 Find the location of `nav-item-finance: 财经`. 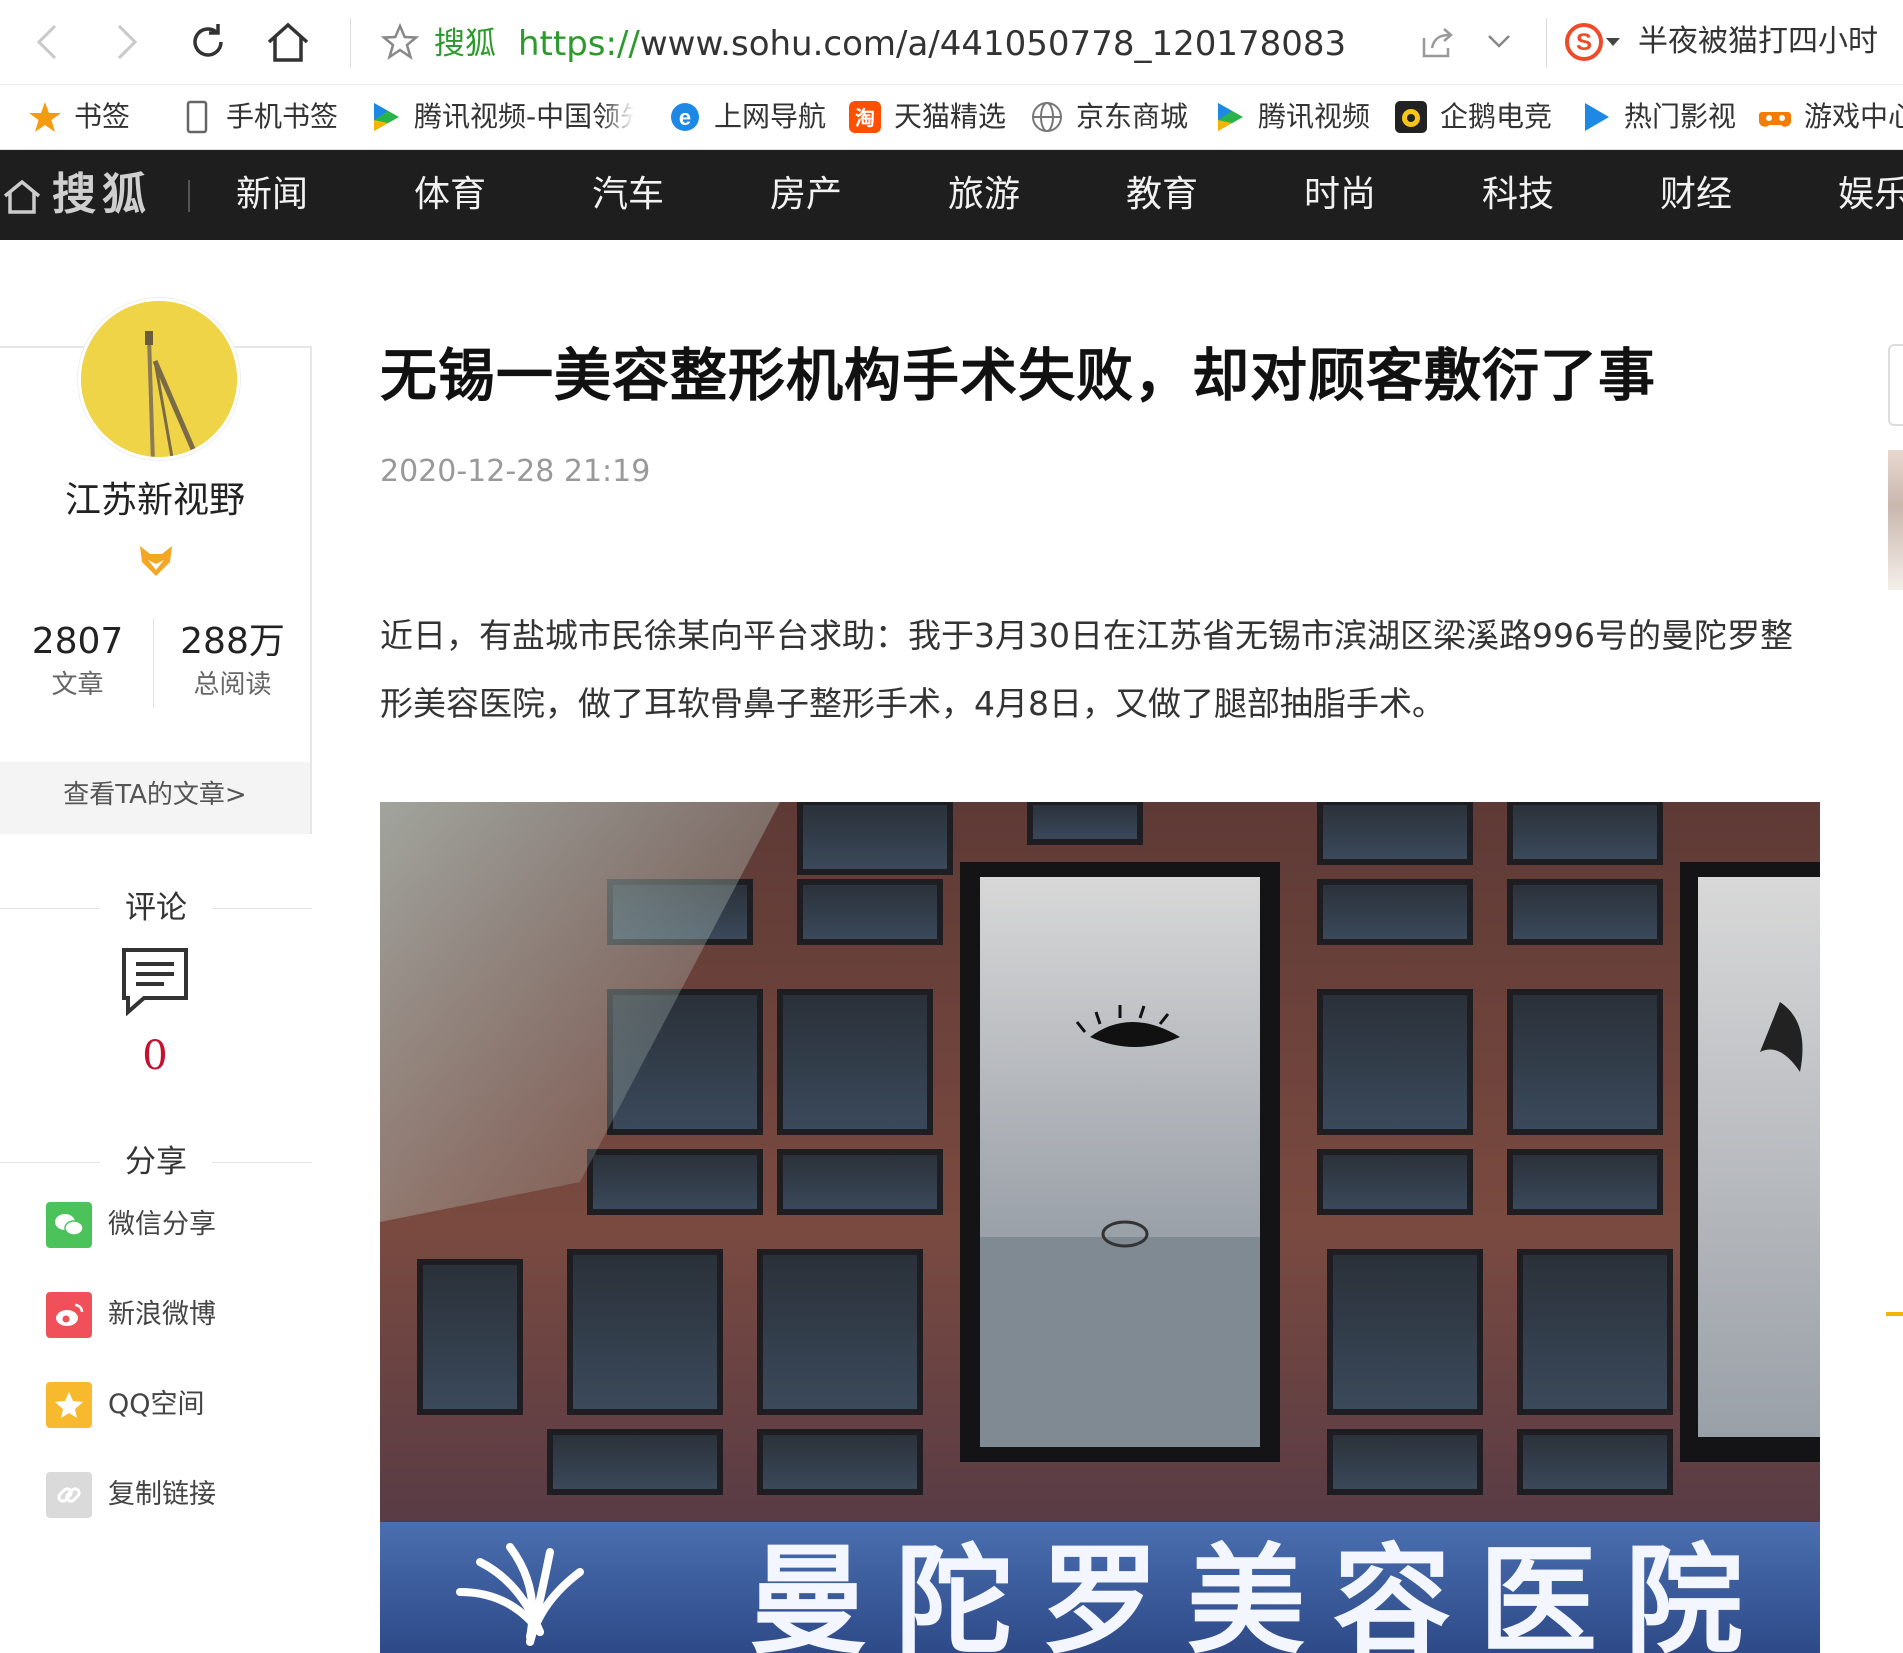

nav-item-finance: 财经 is located at coordinates (1696, 195).